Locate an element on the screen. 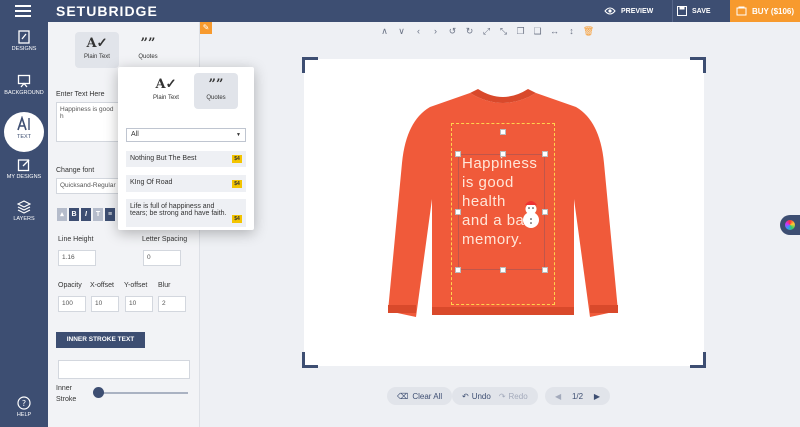 This screenshot has height=427, width=800. undo-icon: ↶ is located at coordinates (465, 396).